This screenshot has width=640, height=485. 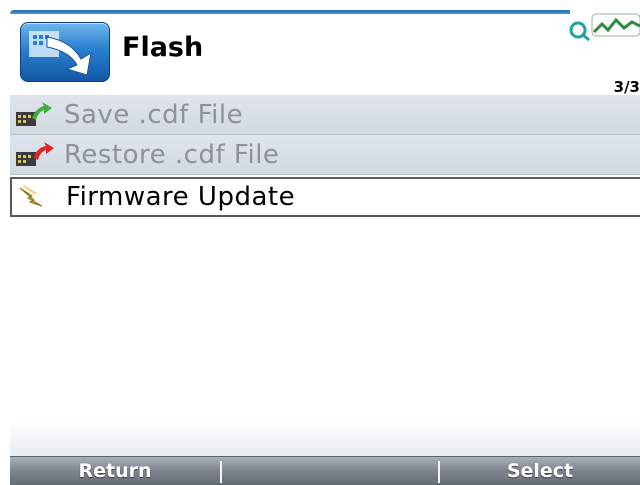 What do you see at coordinates (540, 471) in the screenshot?
I see `softkey-select-button: Select` at bounding box center [540, 471].